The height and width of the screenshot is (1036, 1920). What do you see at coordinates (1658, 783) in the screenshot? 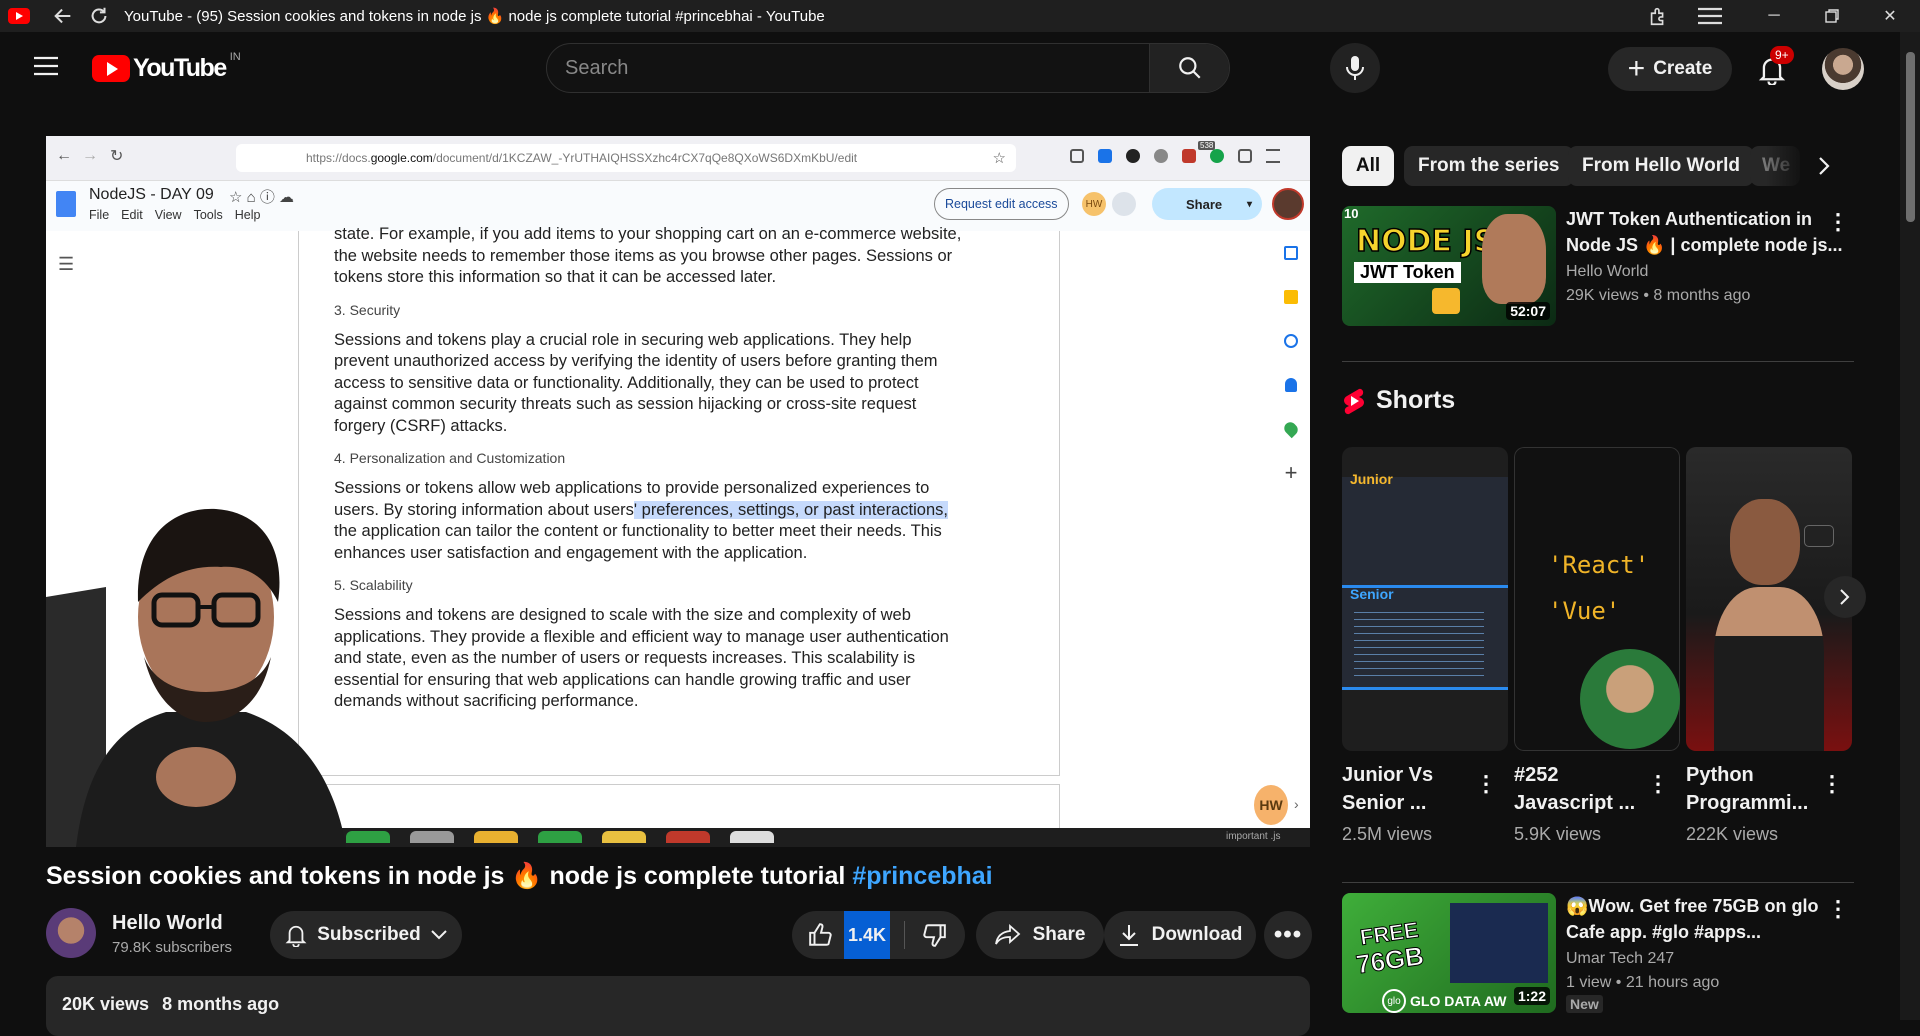
I see `short2-menu-icon: ⋮` at bounding box center [1658, 783].